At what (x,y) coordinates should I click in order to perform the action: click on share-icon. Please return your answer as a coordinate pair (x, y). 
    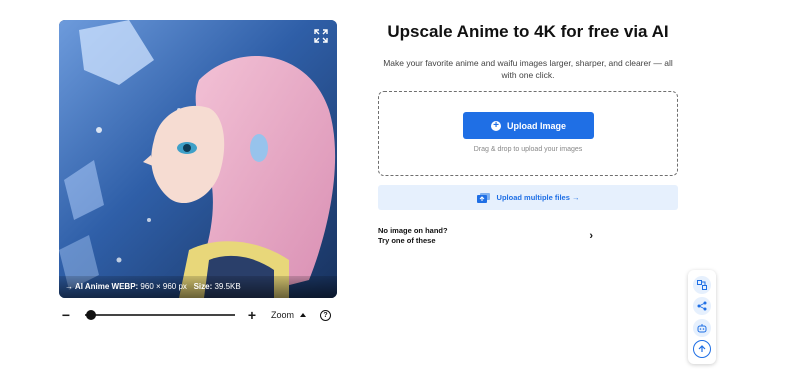
    Looking at the image, I should click on (702, 306).